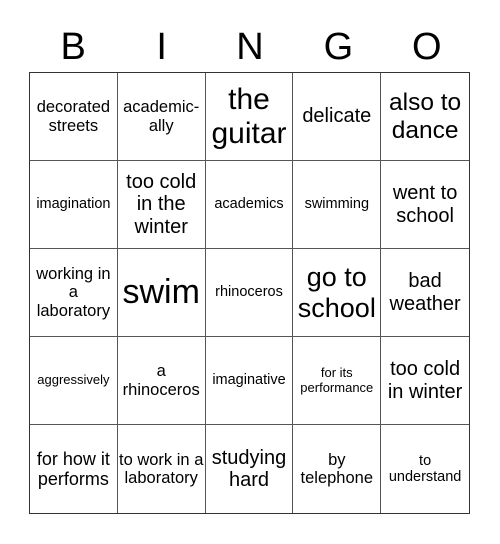 Image resolution: width=500 pixels, height=544 pixels. I want to click on header-letter-o: O, so click(427, 47).